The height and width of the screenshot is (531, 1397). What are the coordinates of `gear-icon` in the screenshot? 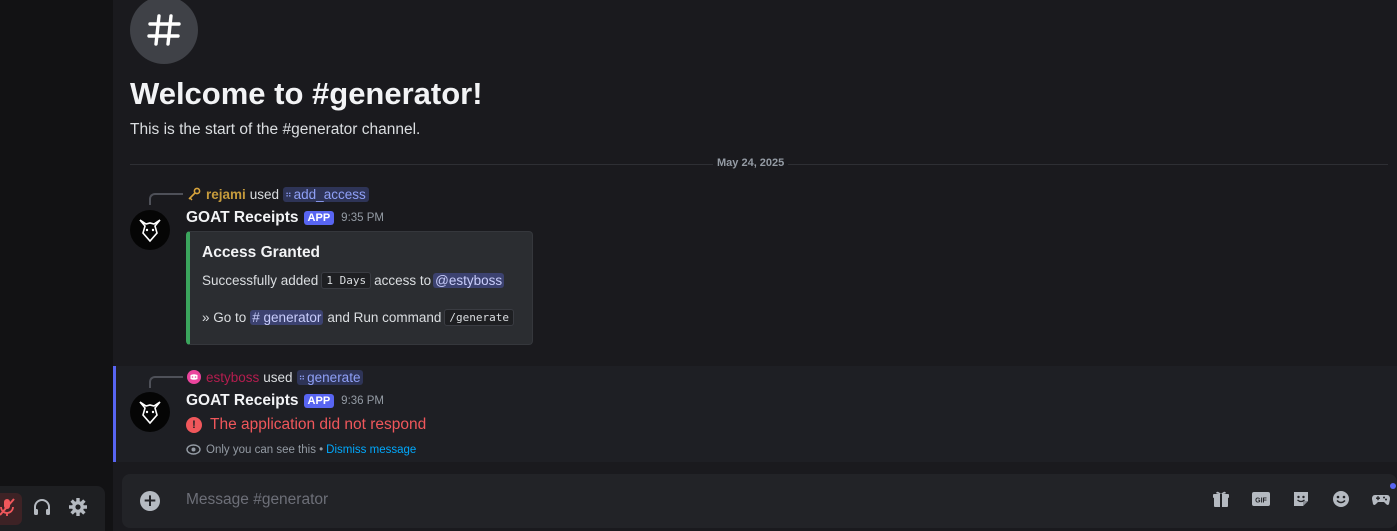 It's located at (78, 509).